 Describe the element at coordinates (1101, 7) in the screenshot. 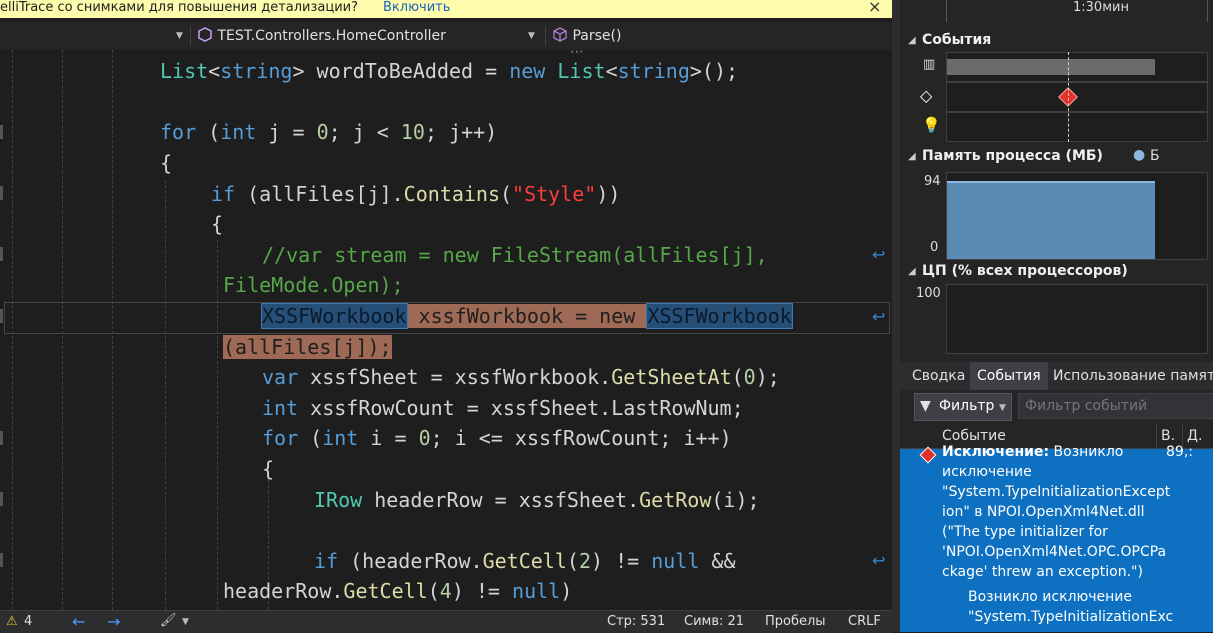

I see `time-label: 1:30мин` at that location.